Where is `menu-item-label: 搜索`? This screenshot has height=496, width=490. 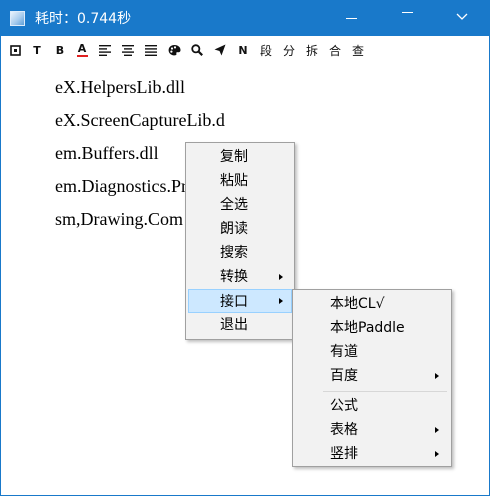 menu-item-label: 搜索 is located at coordinates (234, 253).